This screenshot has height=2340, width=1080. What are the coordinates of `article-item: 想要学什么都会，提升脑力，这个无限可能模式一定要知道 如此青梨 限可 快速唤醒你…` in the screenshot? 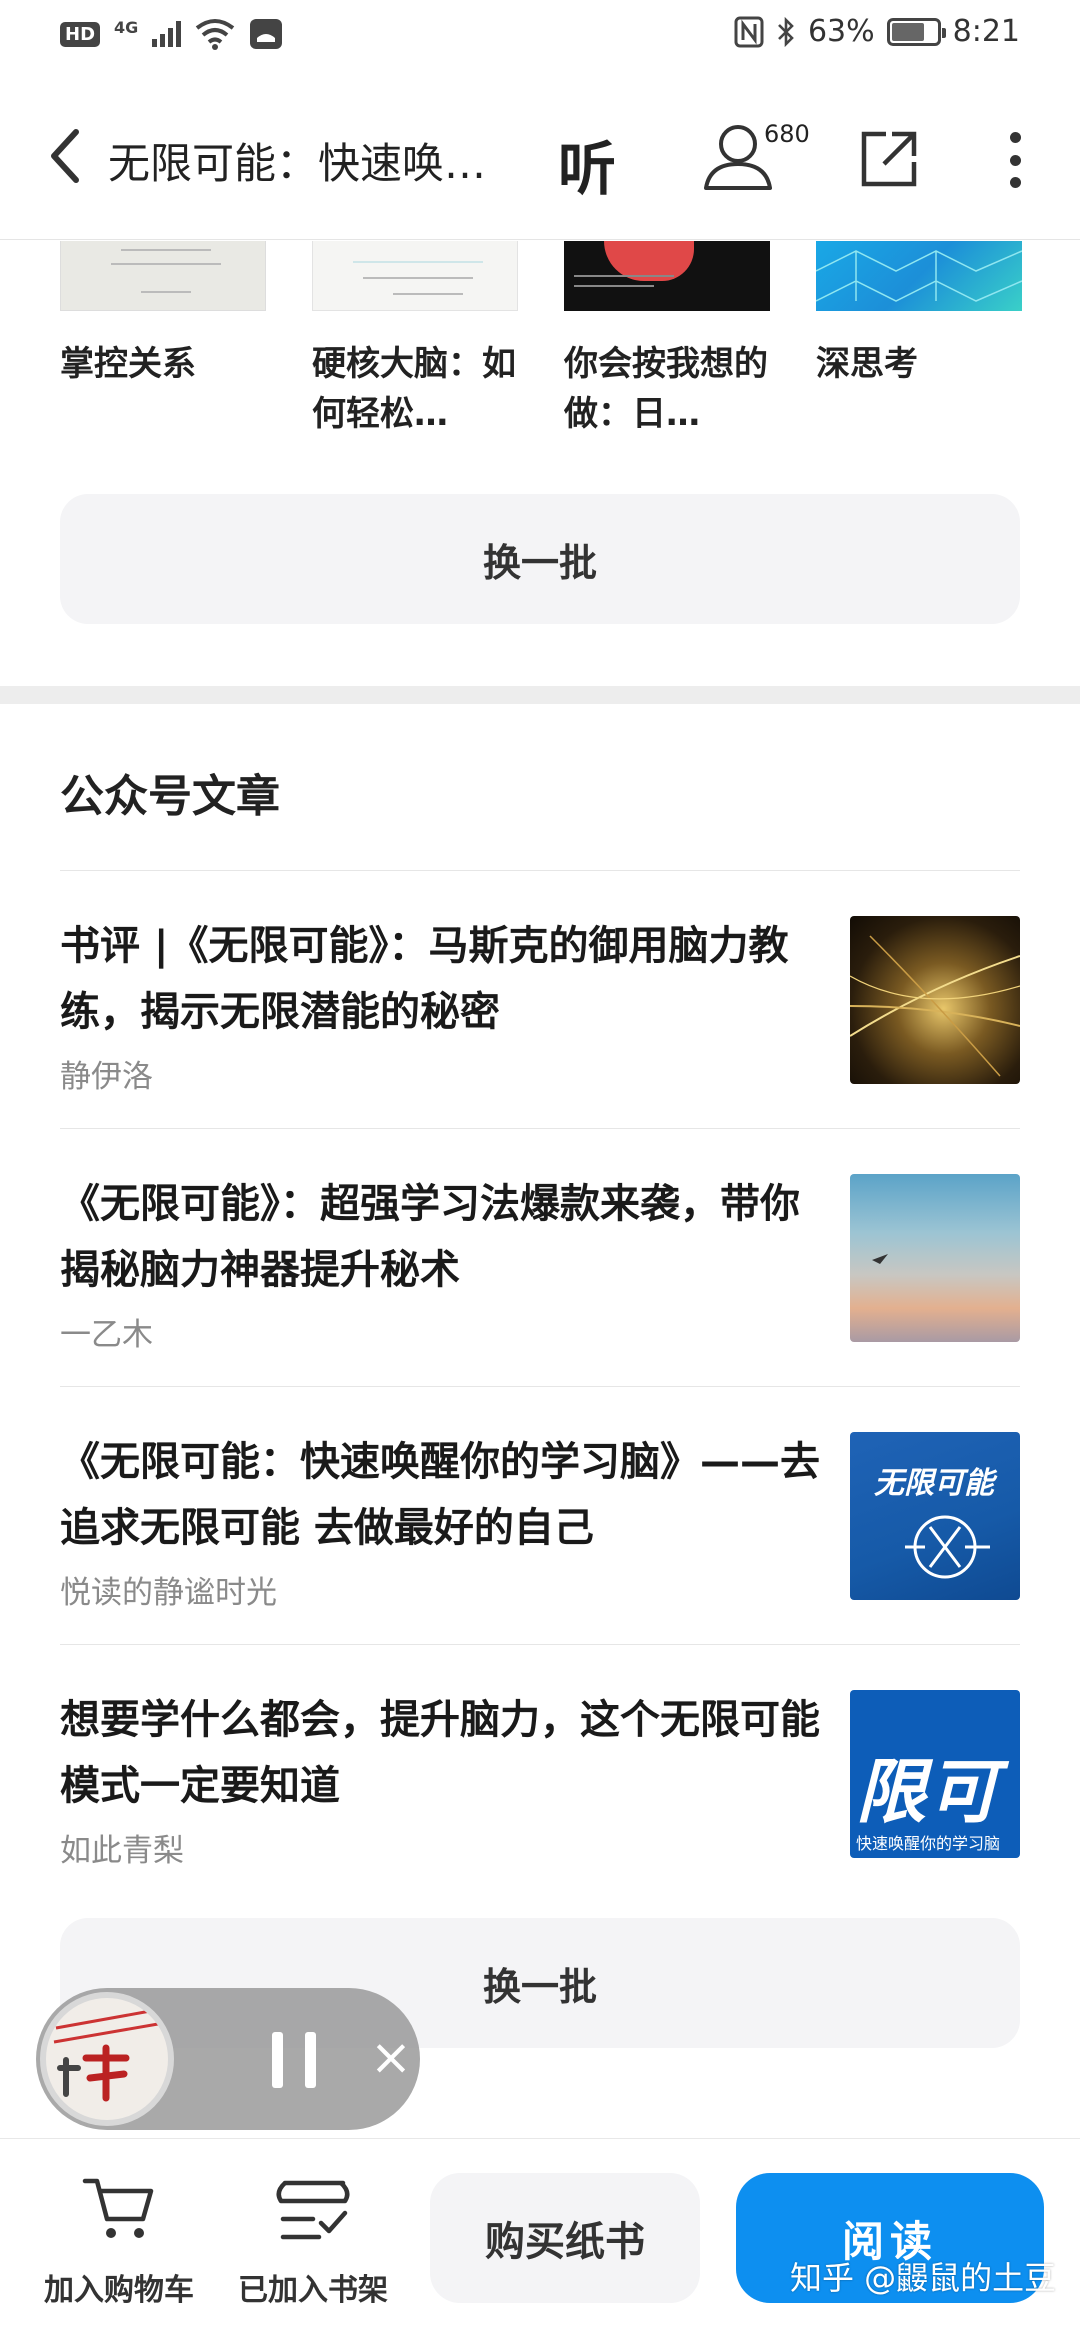 It's located at (540, 1773).